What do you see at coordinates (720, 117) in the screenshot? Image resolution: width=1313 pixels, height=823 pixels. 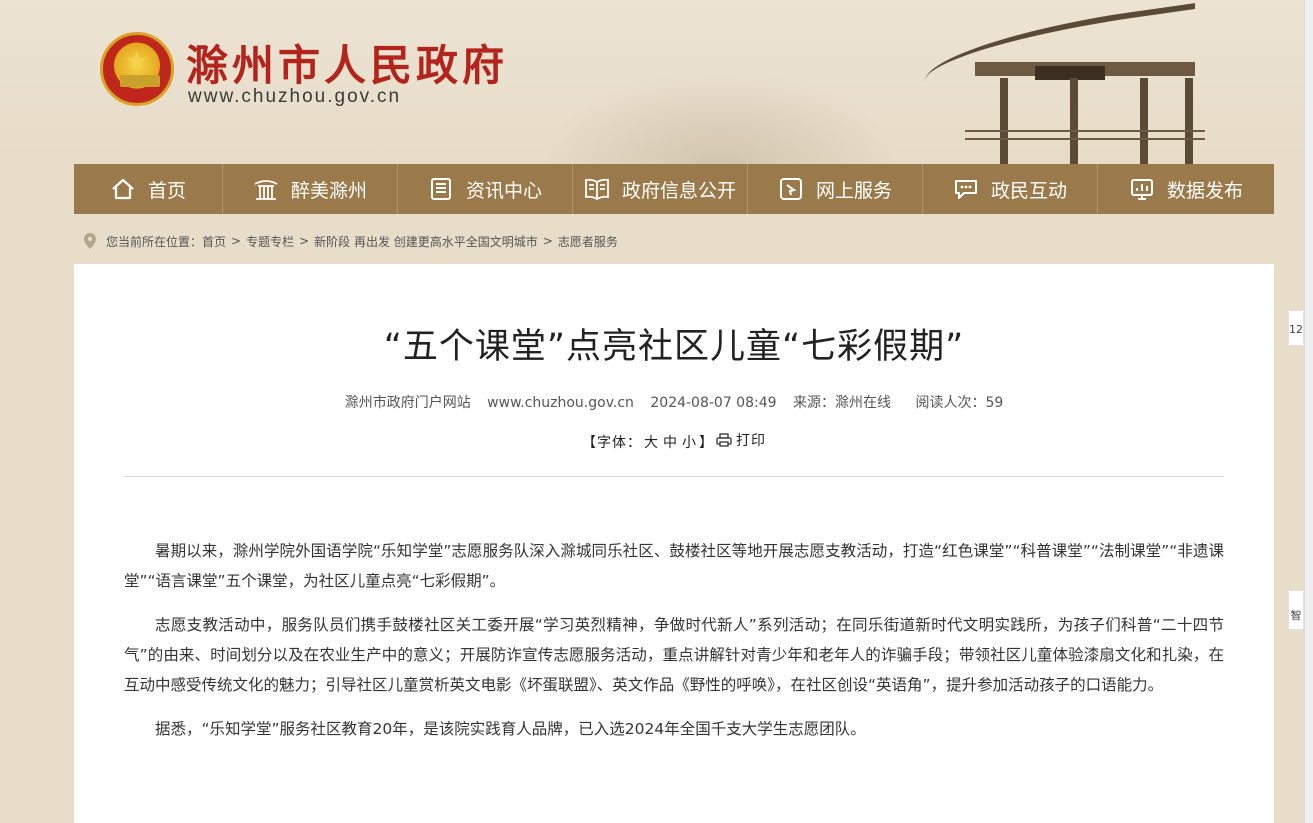 I see `decorative-hills` at bounding box center [720, 117].